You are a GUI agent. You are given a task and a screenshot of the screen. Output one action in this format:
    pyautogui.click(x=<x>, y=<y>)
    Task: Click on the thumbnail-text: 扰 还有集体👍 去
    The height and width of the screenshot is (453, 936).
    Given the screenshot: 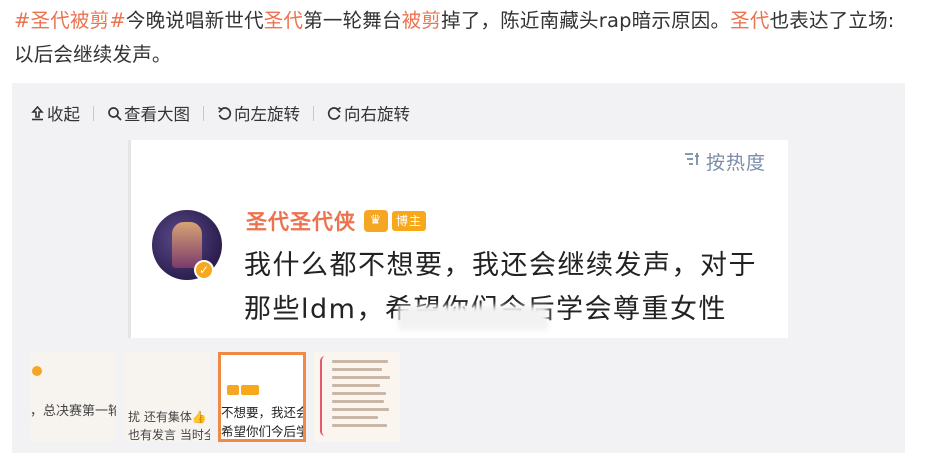 What is the action you would take?
    pyautogui.click(x=169, y=417)
    